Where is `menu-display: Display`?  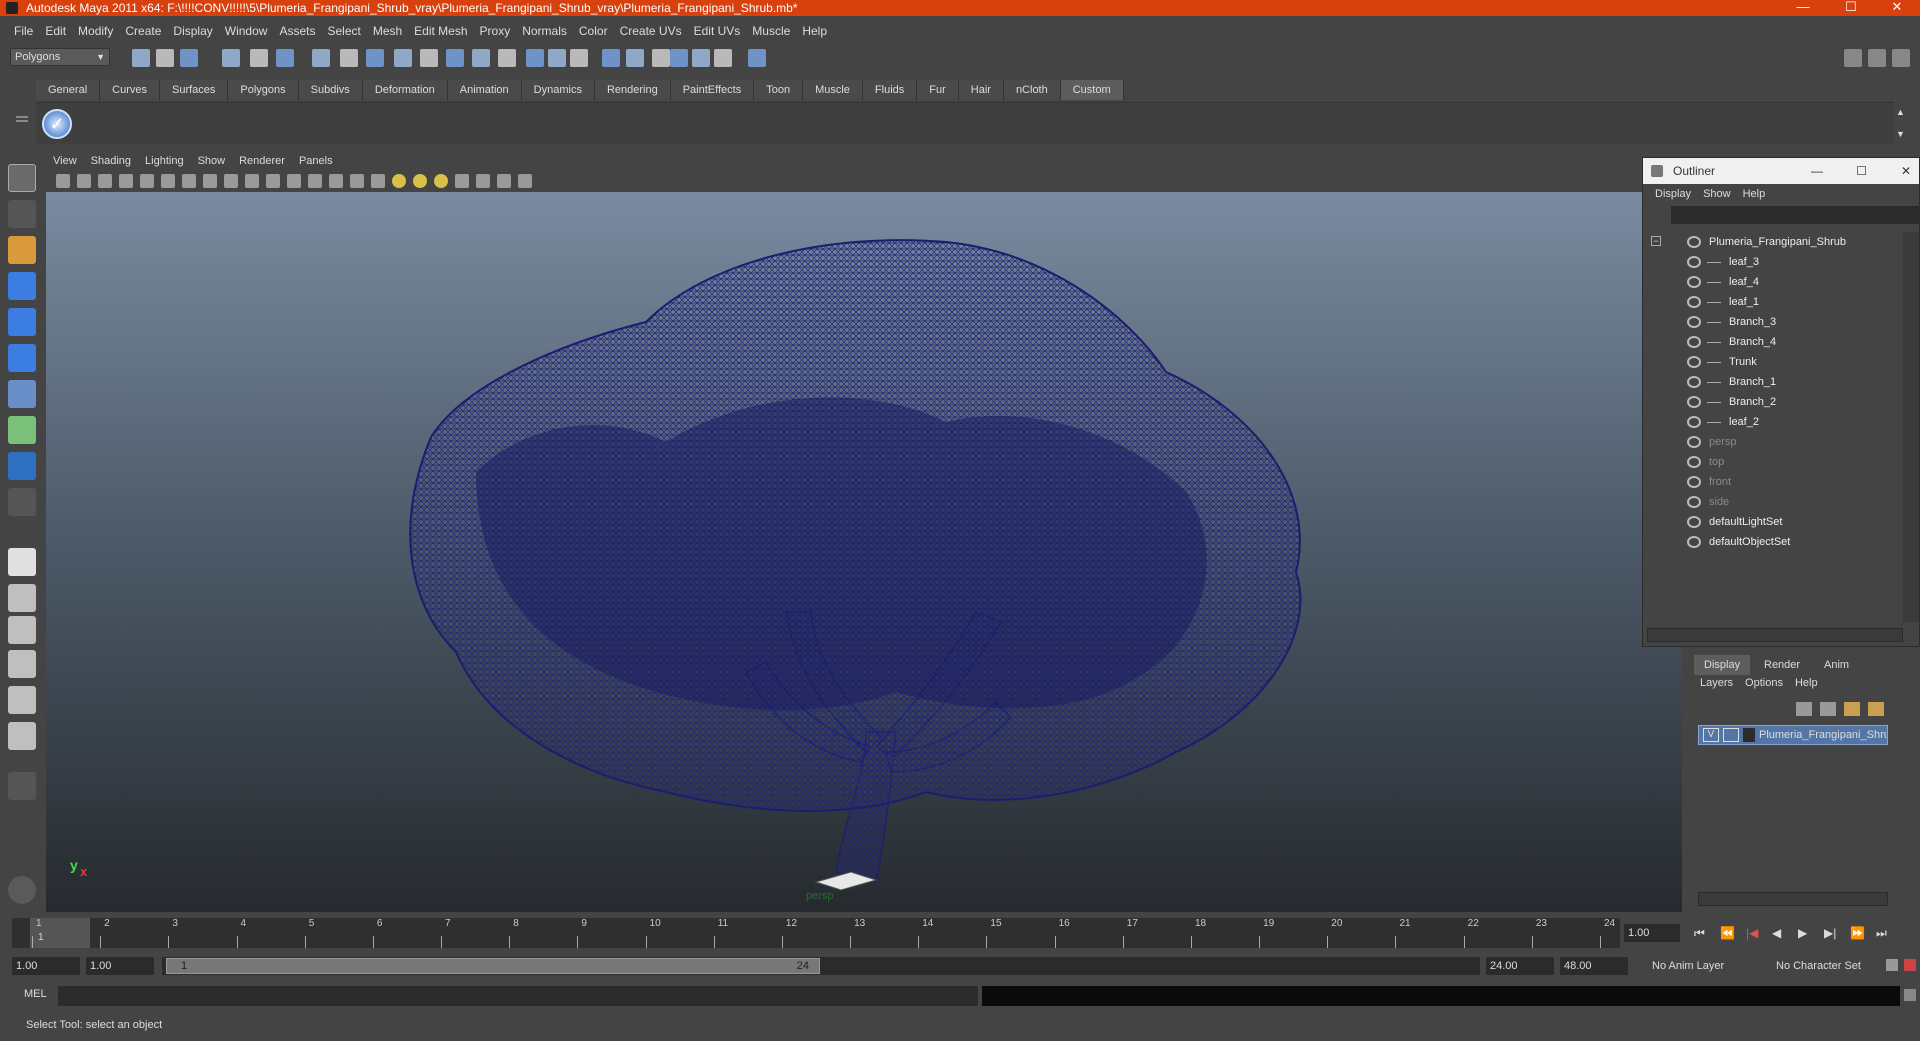 menu-display: Display is located at coordinates (192, 31).